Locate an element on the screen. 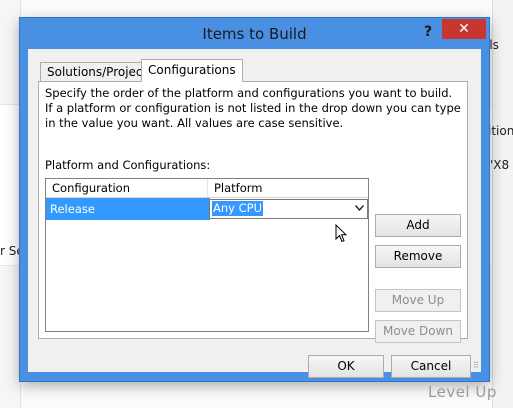 This screenshot has width=513, height=408. close-button: ✕ is located at coordinates (464, 29).